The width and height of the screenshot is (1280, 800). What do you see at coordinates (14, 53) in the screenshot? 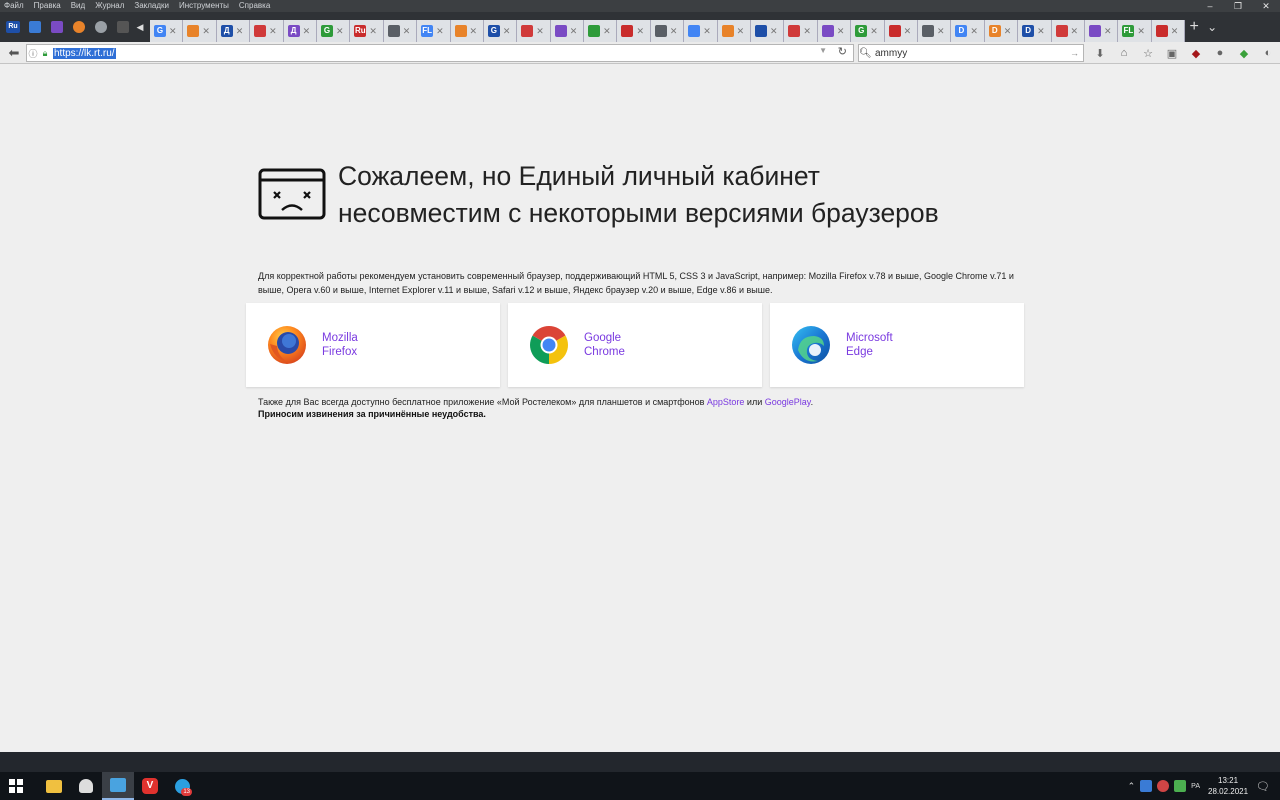
I see `back-button: ⬅` at bounding box center [14, 53].